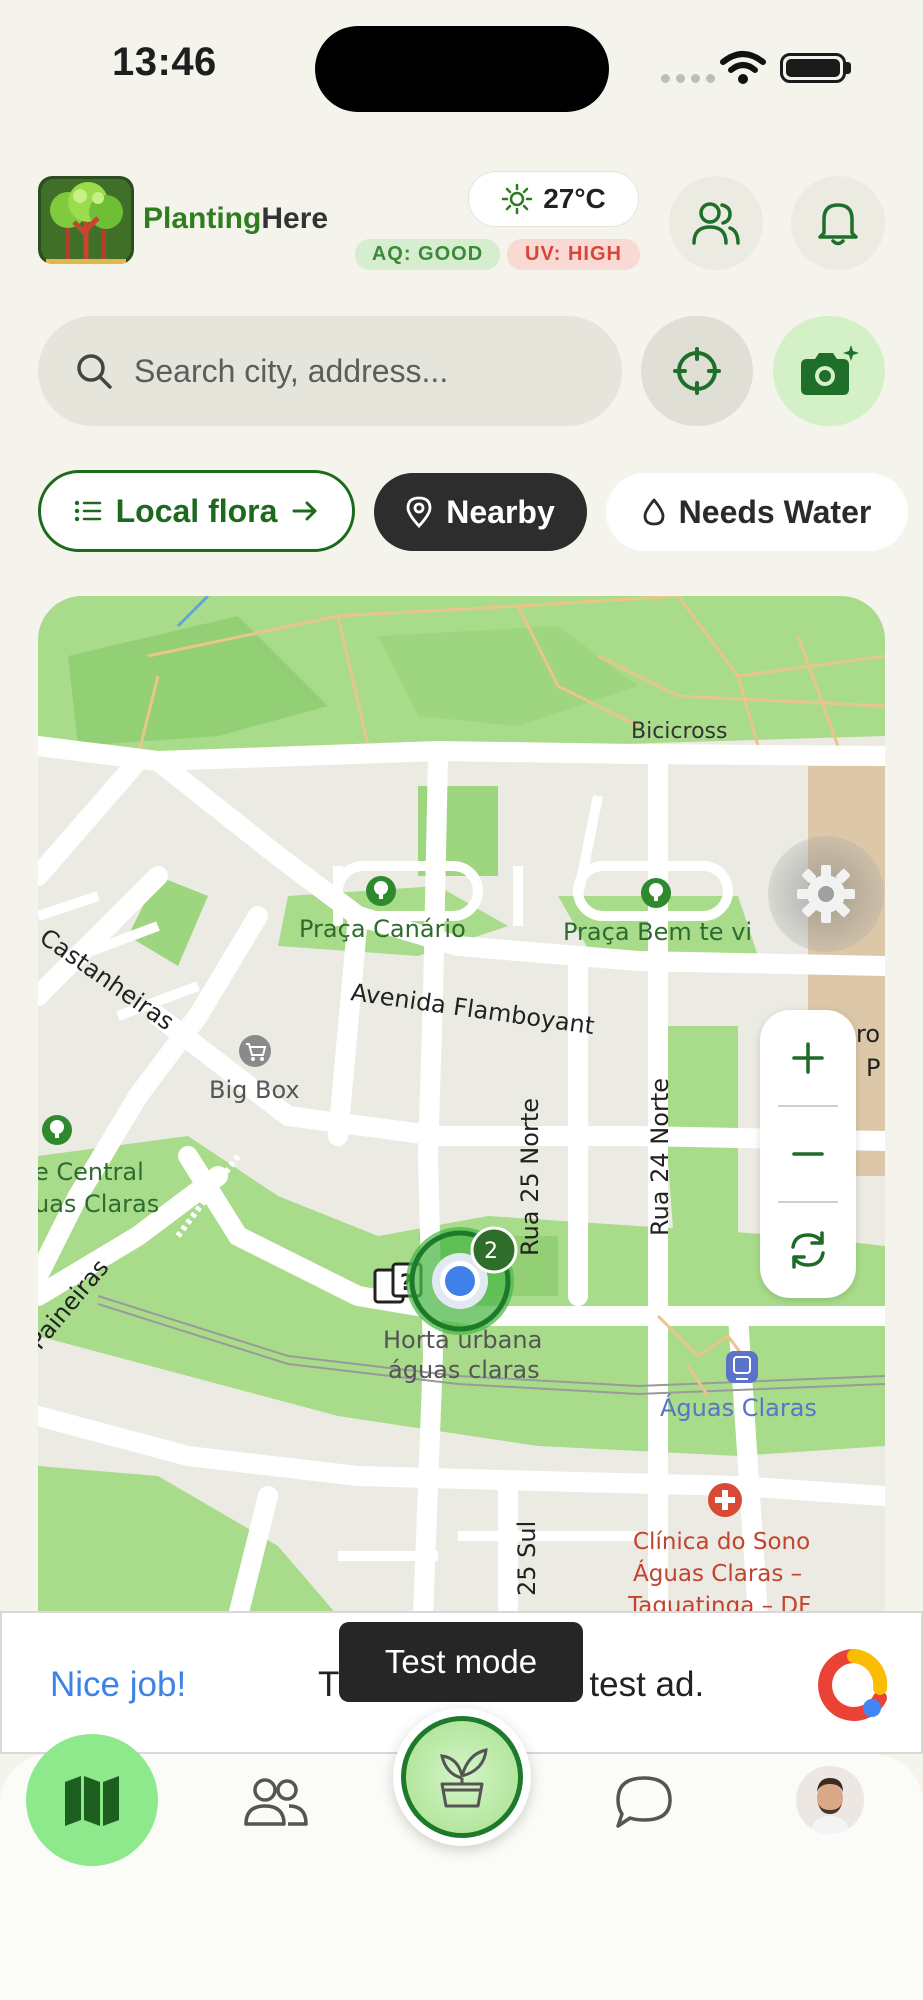 The width and height of the screenshot is (923, 2000). What do you see at coordinates (295, 218) in the screenshot?
I see `brand-part-2: Here` at bounding box center [295, 218].